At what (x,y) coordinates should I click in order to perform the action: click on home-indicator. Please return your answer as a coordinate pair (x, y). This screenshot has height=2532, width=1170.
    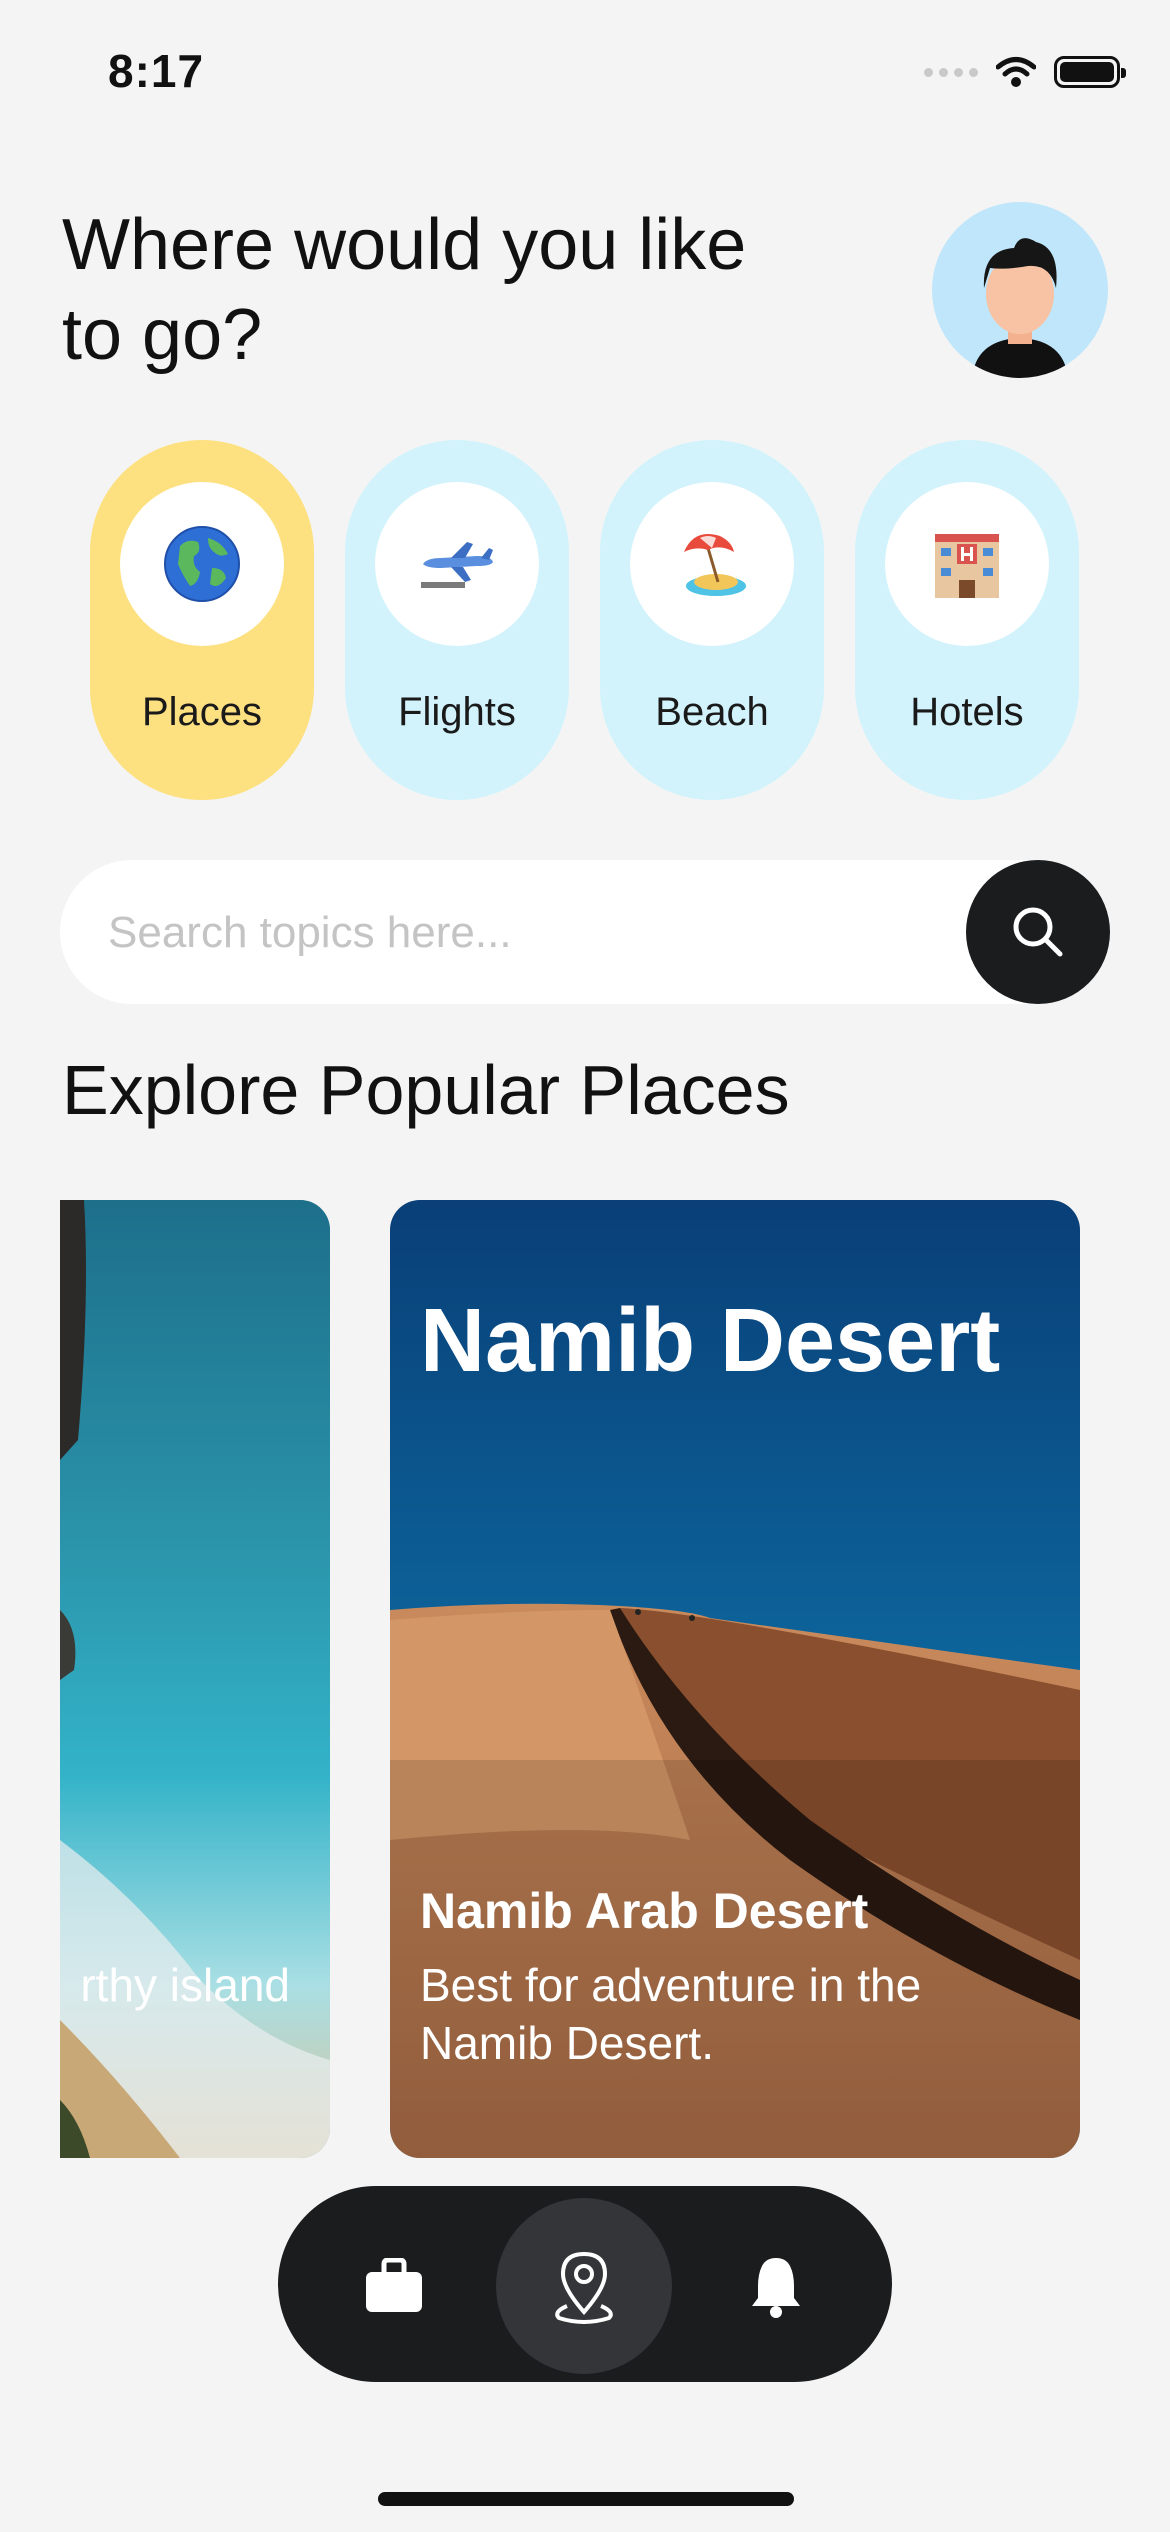
    Looking at the image, I should click on (586, 2499).